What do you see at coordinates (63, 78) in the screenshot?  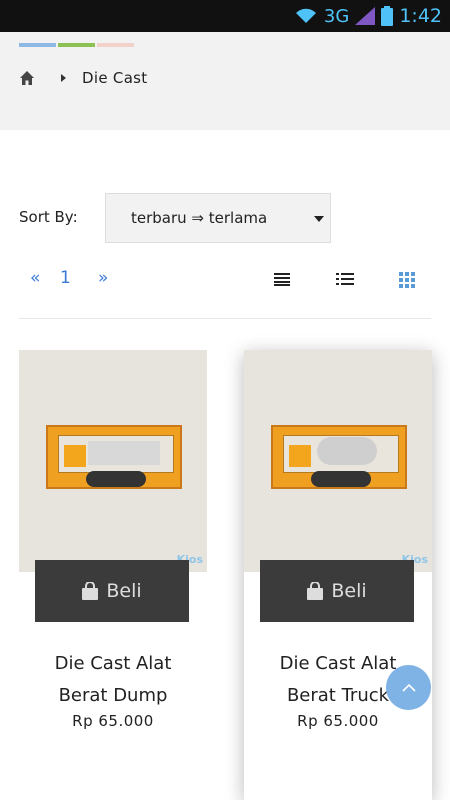 I see `caret-right-icon` at bounding box center [63, 78].